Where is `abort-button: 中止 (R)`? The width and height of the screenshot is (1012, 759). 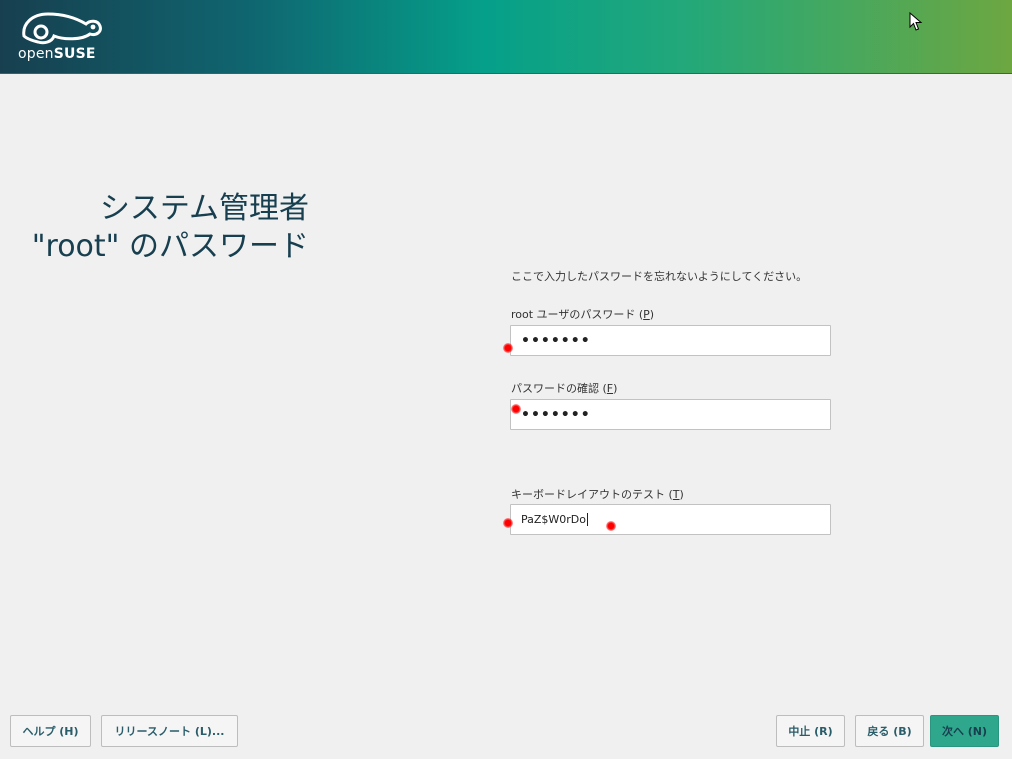 abort-button: 中止 (R) is located at coordinates (810, 731).